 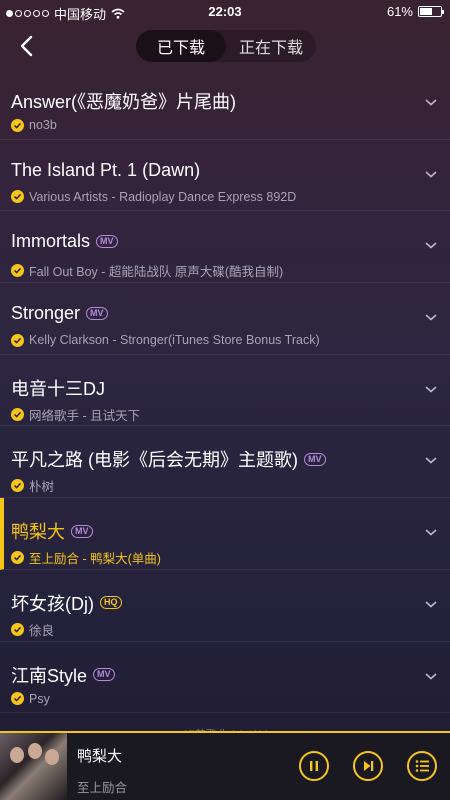 What do you see at coordinates (43, 125) in the screenshot?
I see `song-artist-album: no3b` at bounding box center [43, 125].